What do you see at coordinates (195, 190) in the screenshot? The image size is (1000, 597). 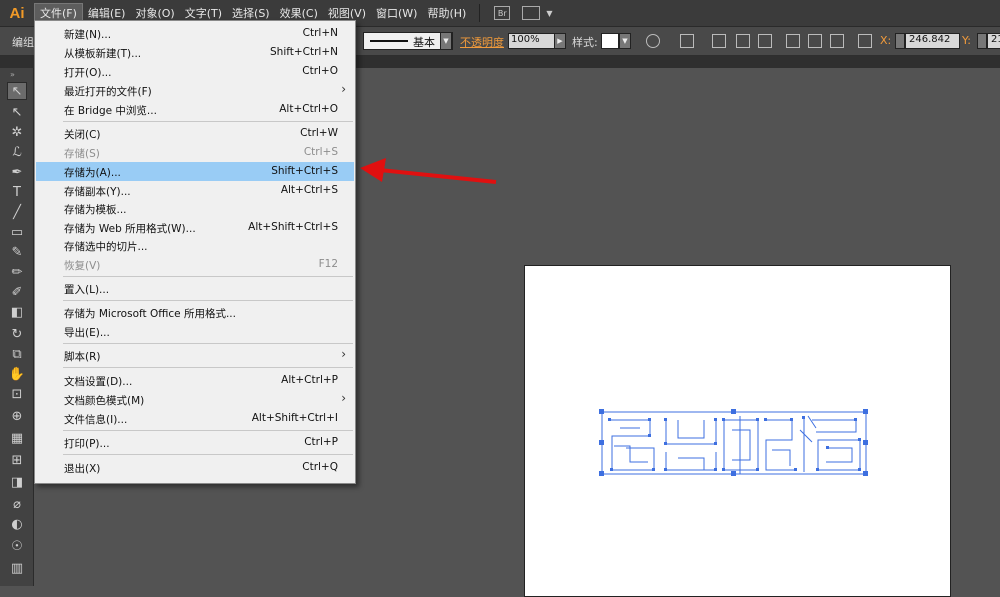 I see `menu-item-save-copy: 存储副本(Y)... Alt+Ctrl+S` at bounding box center [195, 190].